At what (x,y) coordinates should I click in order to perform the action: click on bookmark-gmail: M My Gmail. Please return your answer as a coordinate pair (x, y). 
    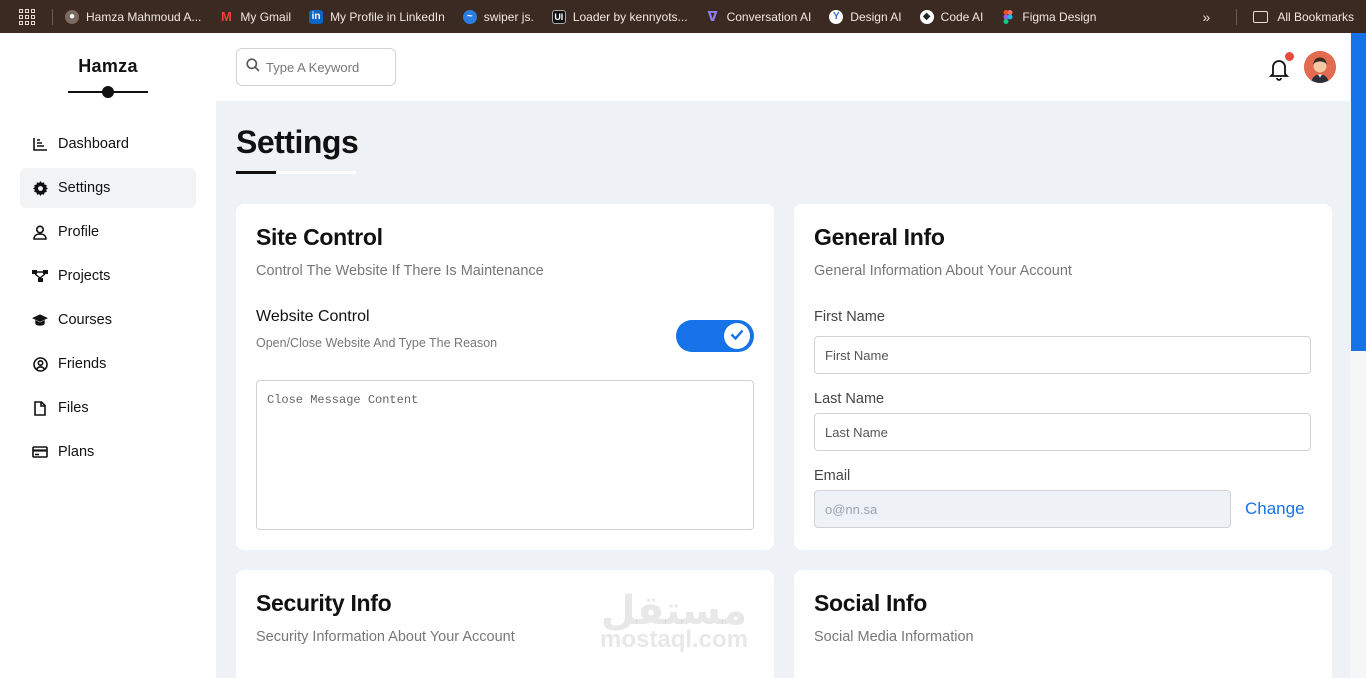
    Looking at the image, I should click on (255, 16).